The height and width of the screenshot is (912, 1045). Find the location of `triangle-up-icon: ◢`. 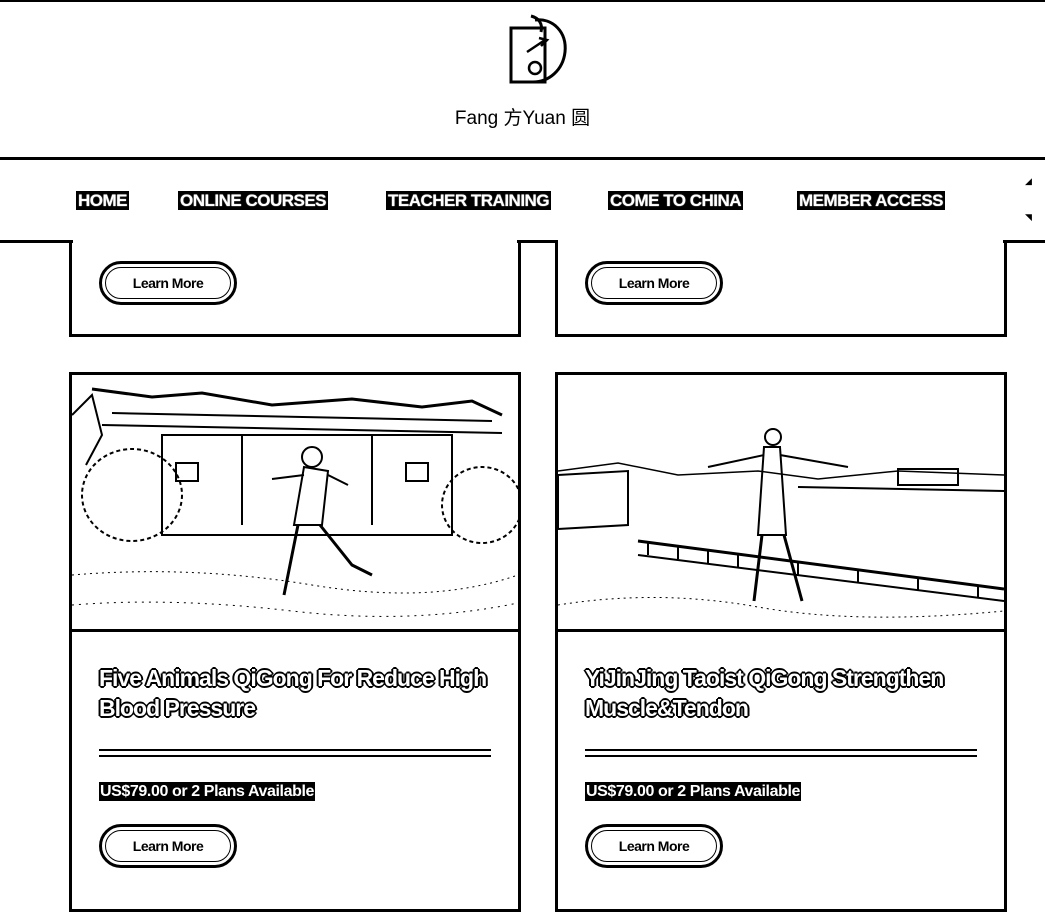

triangle-up-icon: ◢ is located at coordinates (1028, 181).